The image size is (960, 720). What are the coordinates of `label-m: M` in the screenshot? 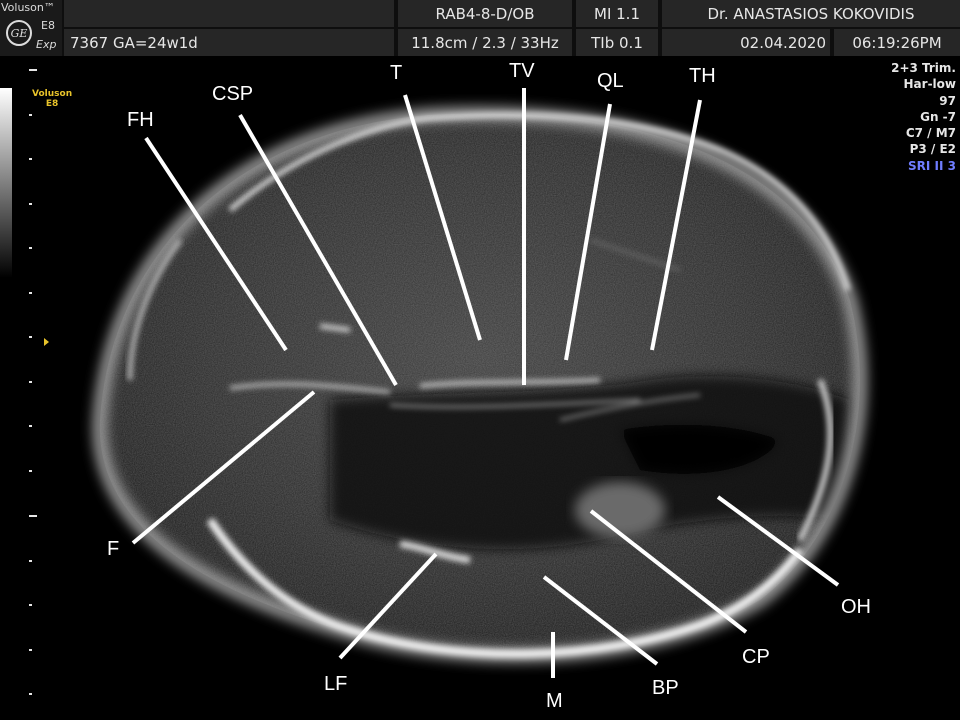 It's located at (554, 701).